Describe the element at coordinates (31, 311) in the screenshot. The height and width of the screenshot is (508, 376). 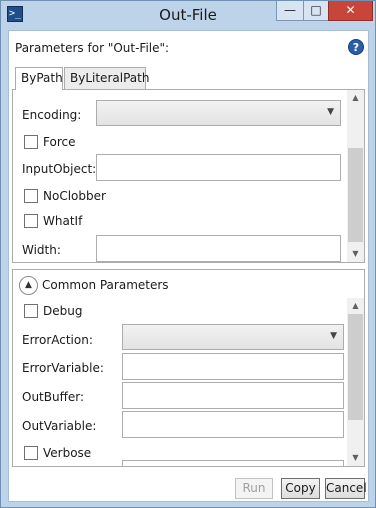
I see `debug-checkbox` at that location.